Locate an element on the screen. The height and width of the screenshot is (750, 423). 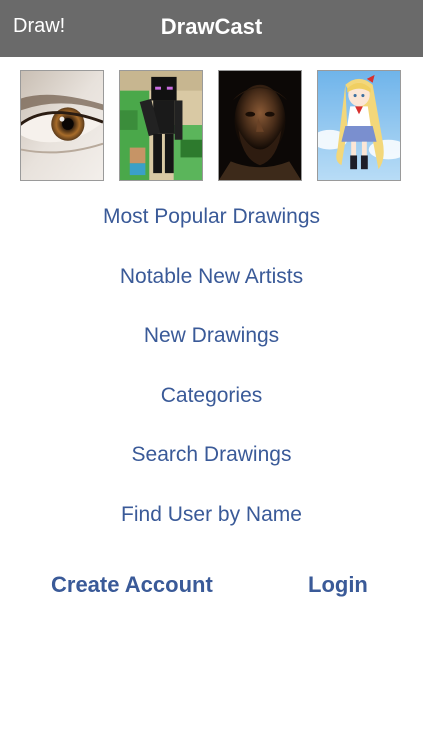
account-actions: Create Account Login is located at coordinates (211, 589).